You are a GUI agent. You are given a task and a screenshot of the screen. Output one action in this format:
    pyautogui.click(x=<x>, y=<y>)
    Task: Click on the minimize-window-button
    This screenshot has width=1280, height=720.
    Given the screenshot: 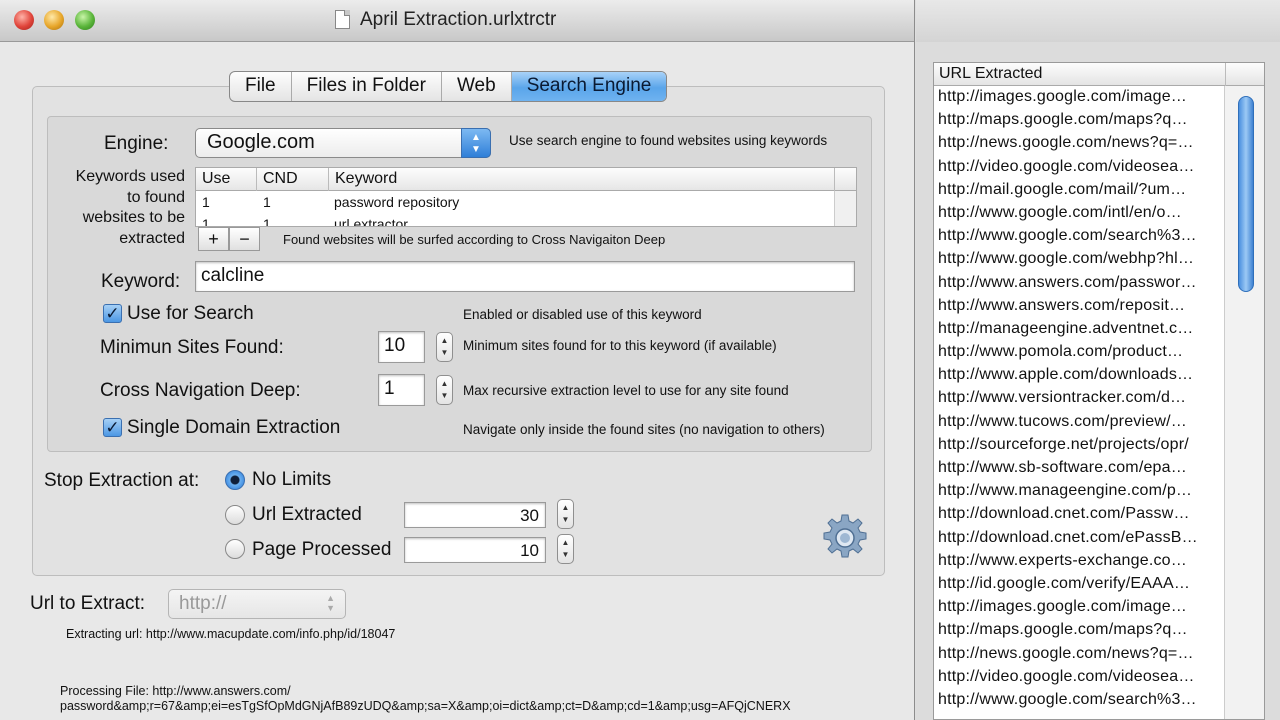 What is the action you would take?
    pyautogui.click(x=54, y=20)
    